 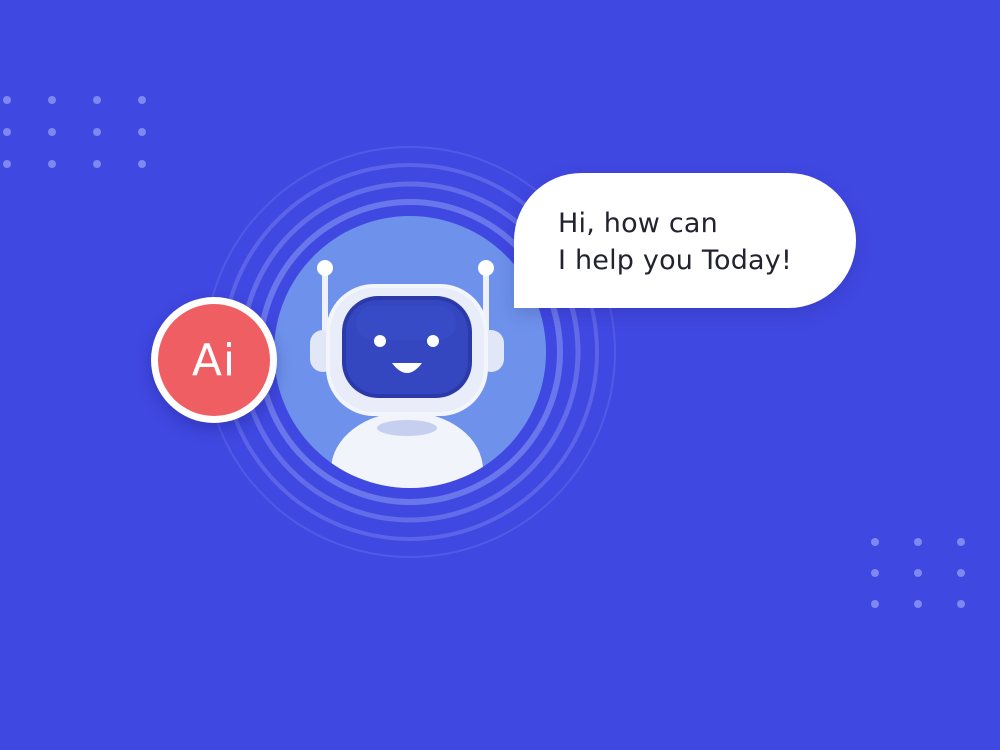 I want to click on ai-badge: Ai, so click(x=214, y=360).